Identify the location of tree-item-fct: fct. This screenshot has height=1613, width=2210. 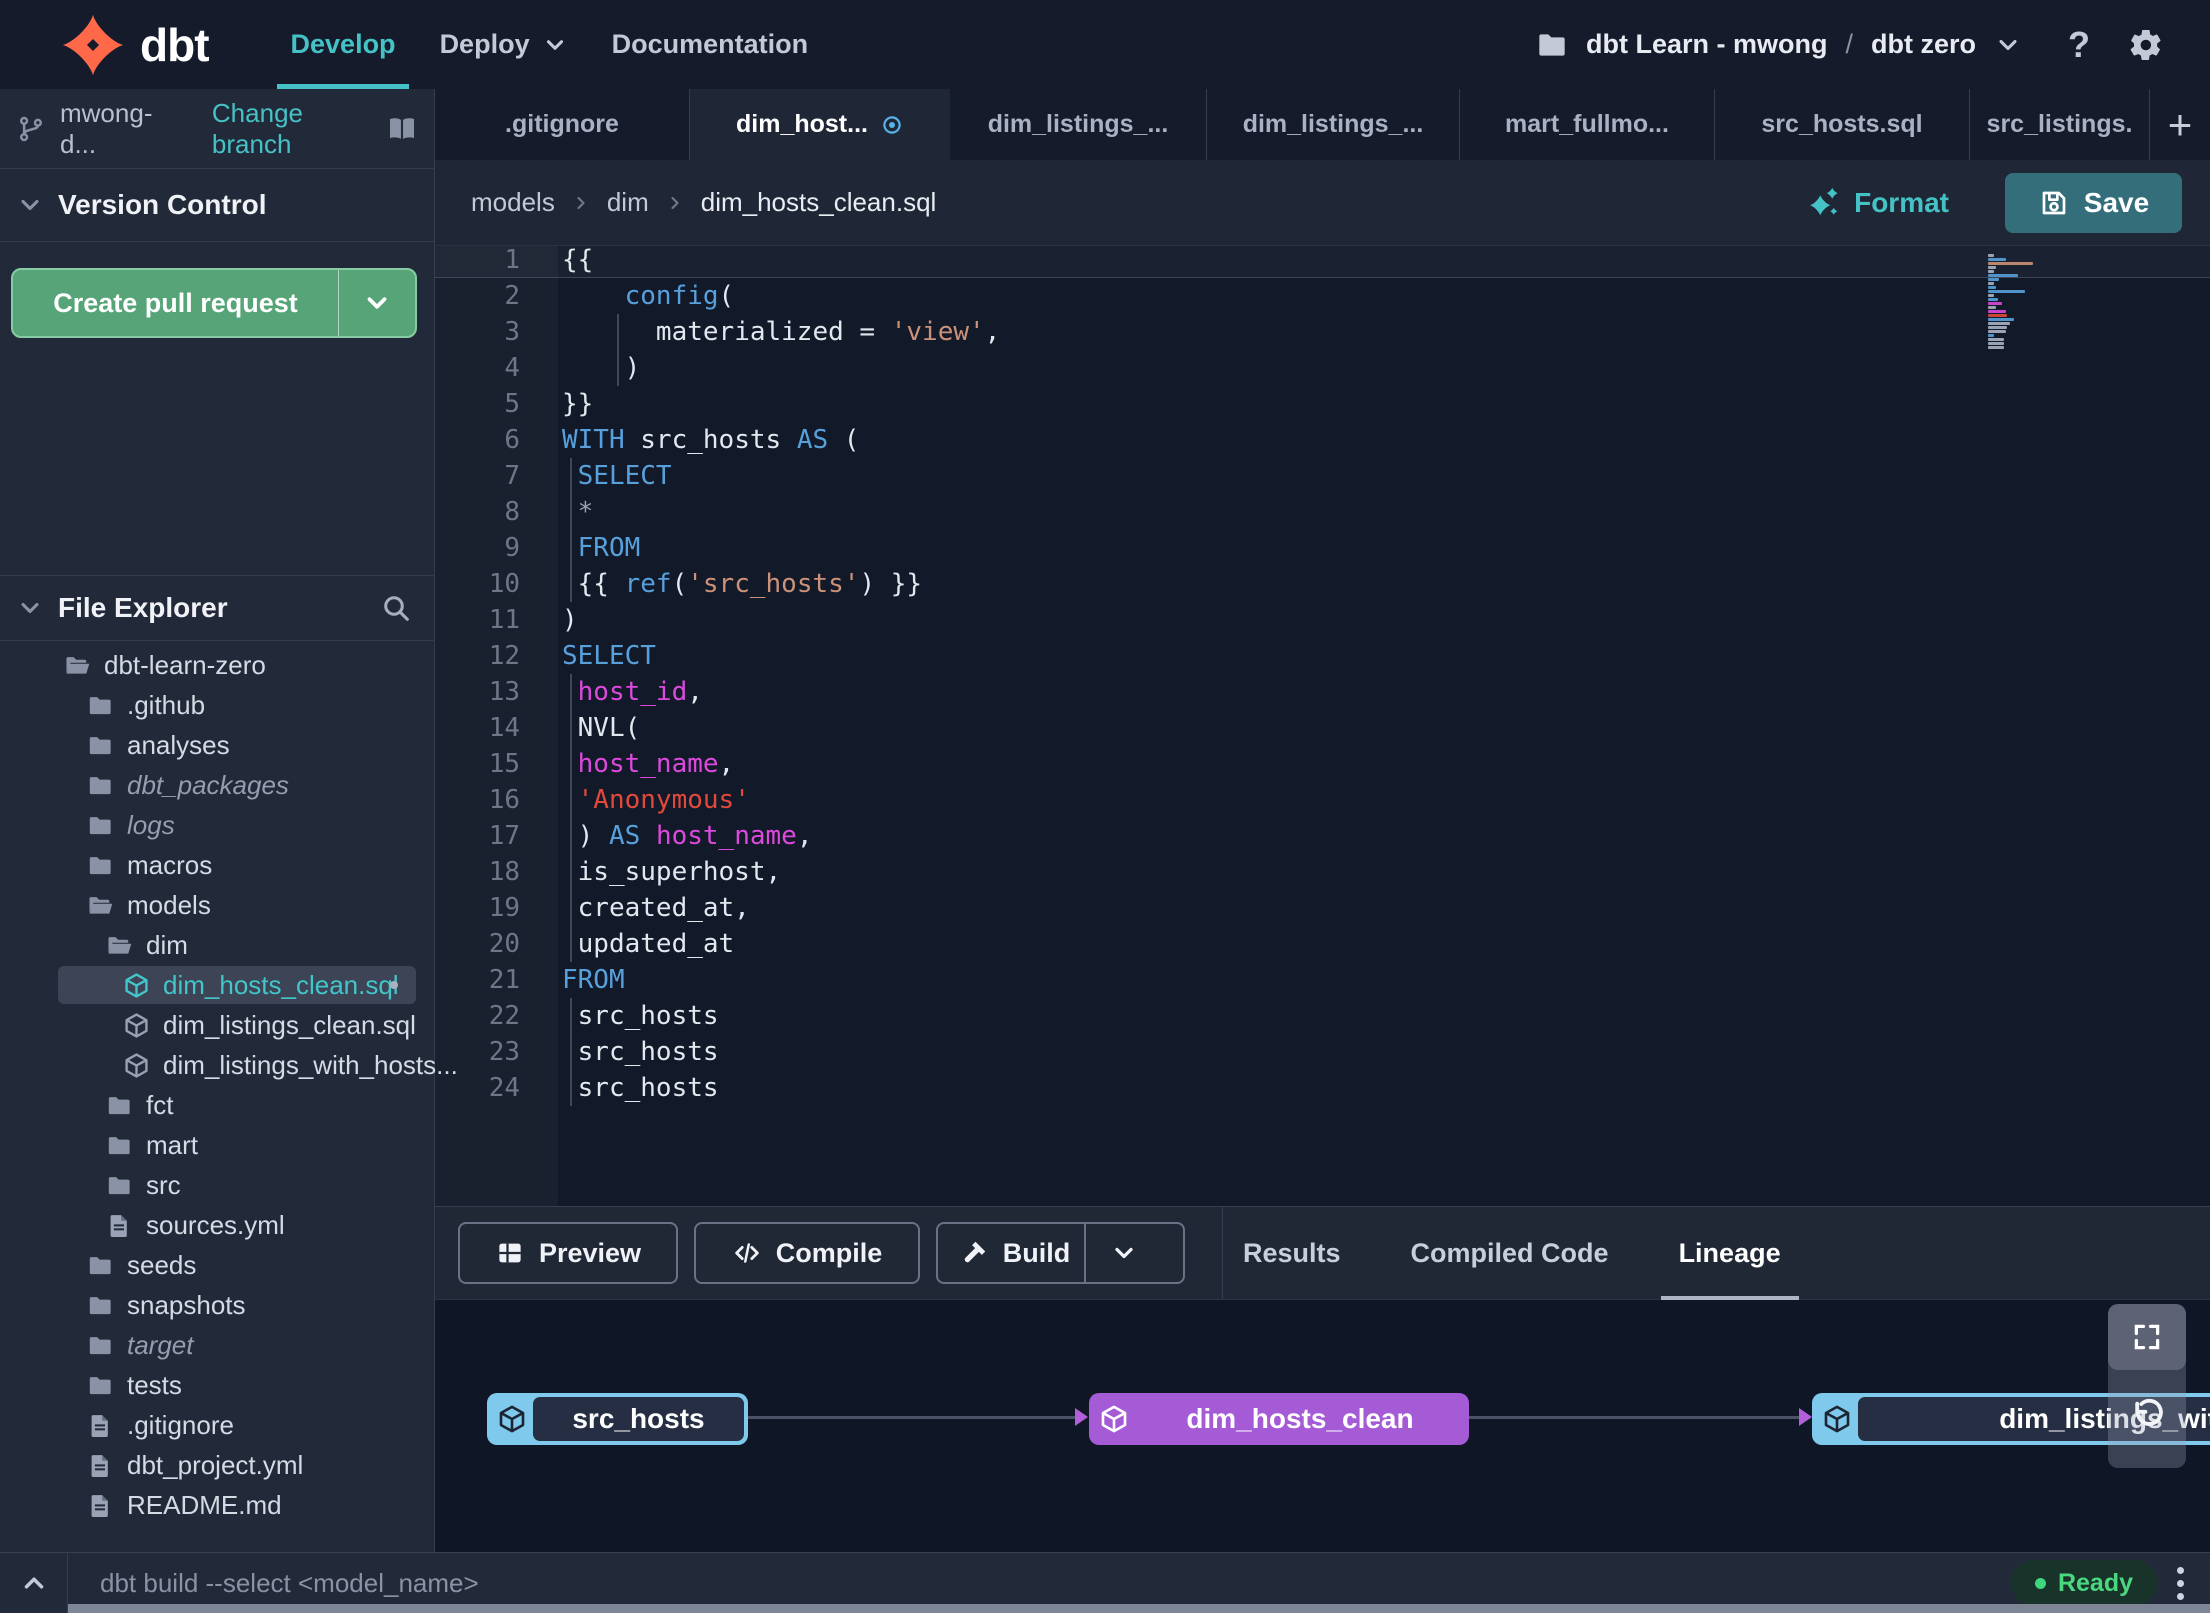
(217, 1105).